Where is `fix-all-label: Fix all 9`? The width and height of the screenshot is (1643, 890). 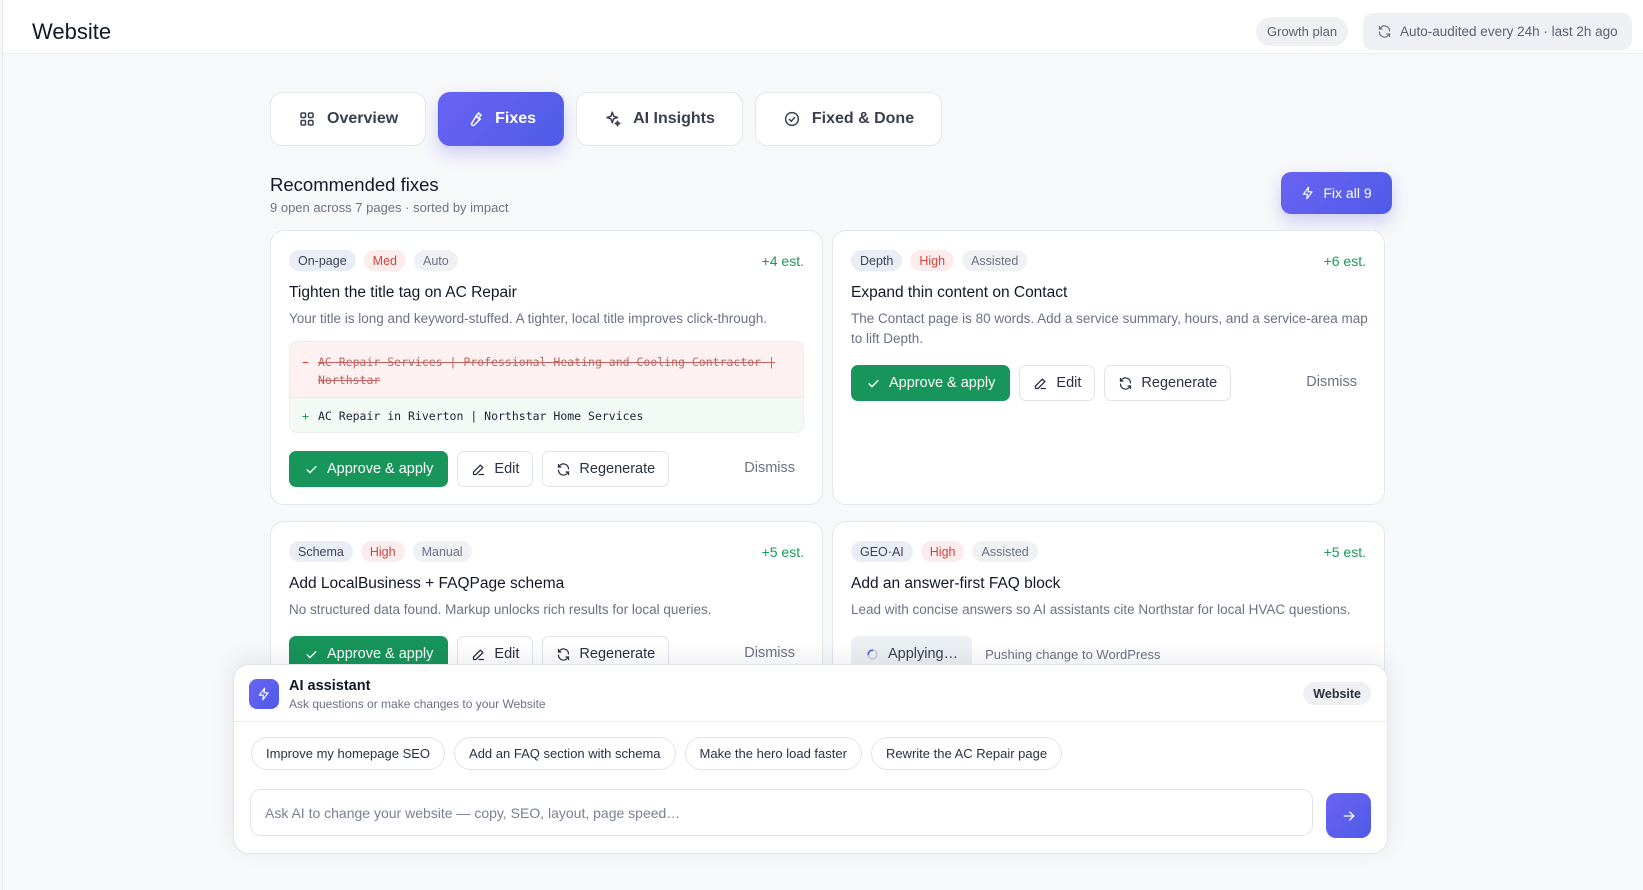
fix-all-label: Fix all 9 is located at coordinates (1347, 193).